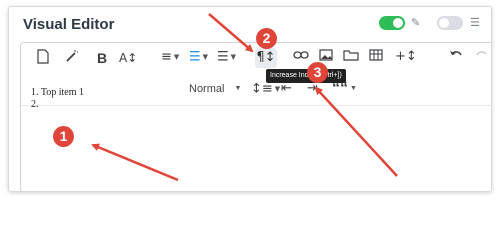 This screenshot has width=500, height=240. Describe the element at coordinates (392, 23) in the screenshot. I see `visual-mode-toggle` at that location.